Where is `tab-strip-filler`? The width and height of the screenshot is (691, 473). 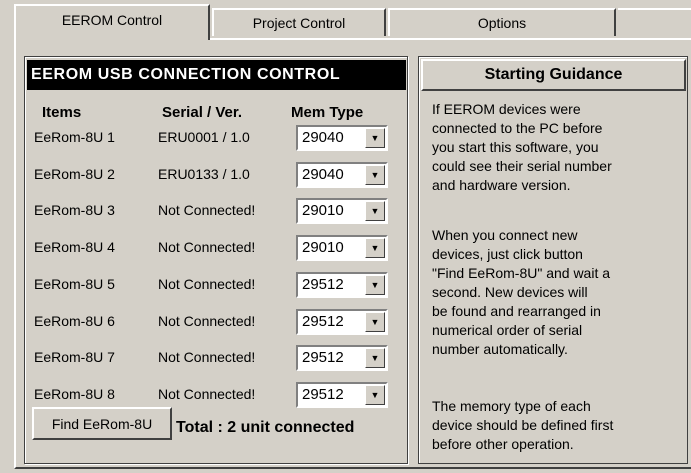 tab-strip-filler is located at coordinates (654, 22).